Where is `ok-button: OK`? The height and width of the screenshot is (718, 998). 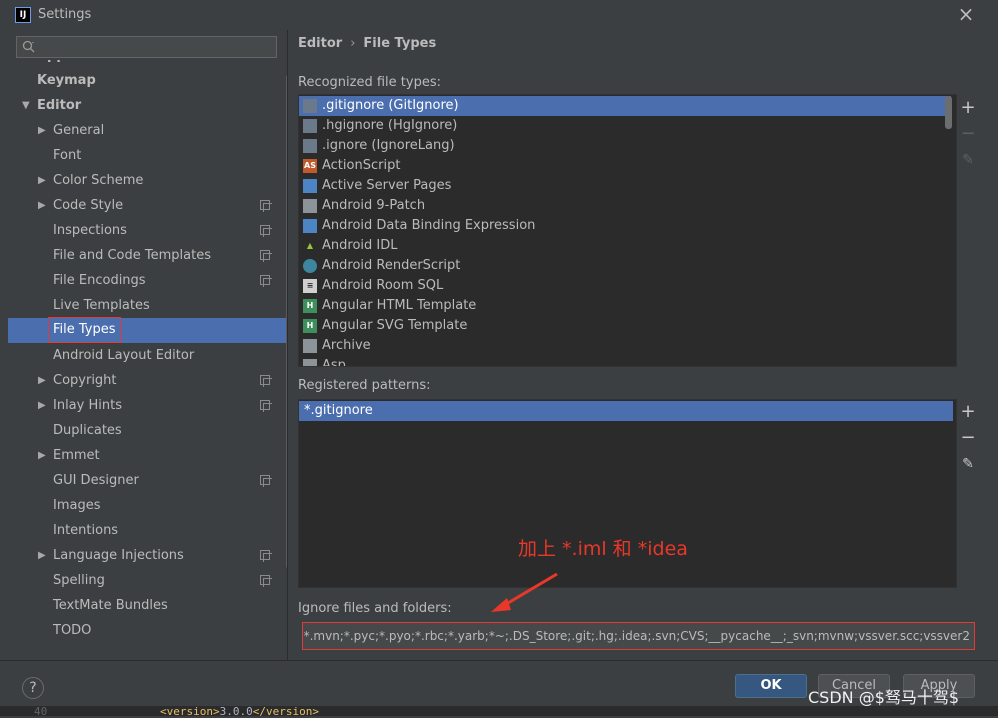
ok-button: OK is located at coordinates (771, 686).